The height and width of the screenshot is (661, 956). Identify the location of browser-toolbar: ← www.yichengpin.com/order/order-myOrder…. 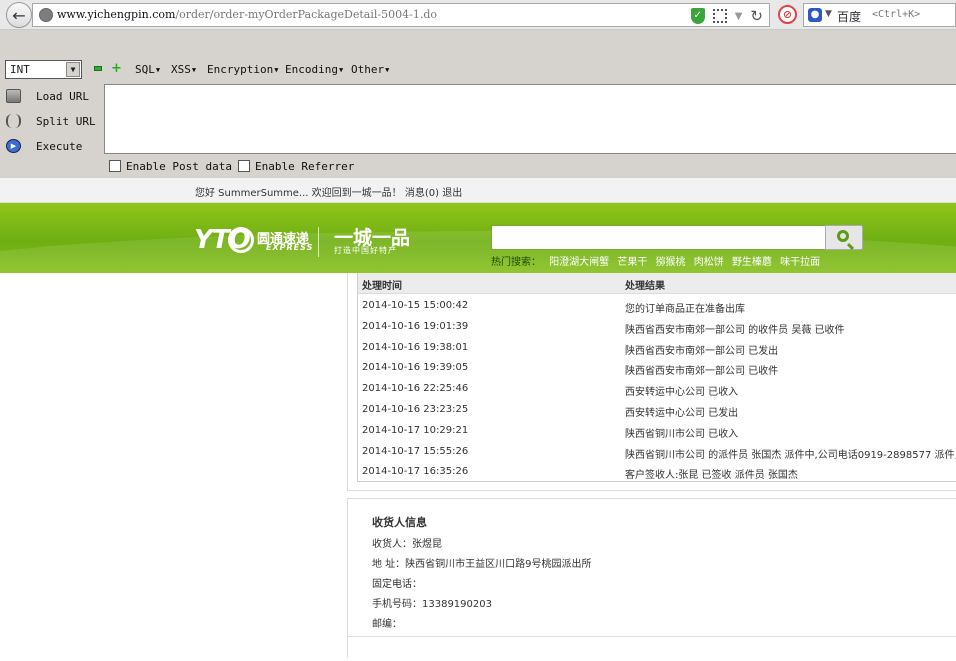
(478, 15).